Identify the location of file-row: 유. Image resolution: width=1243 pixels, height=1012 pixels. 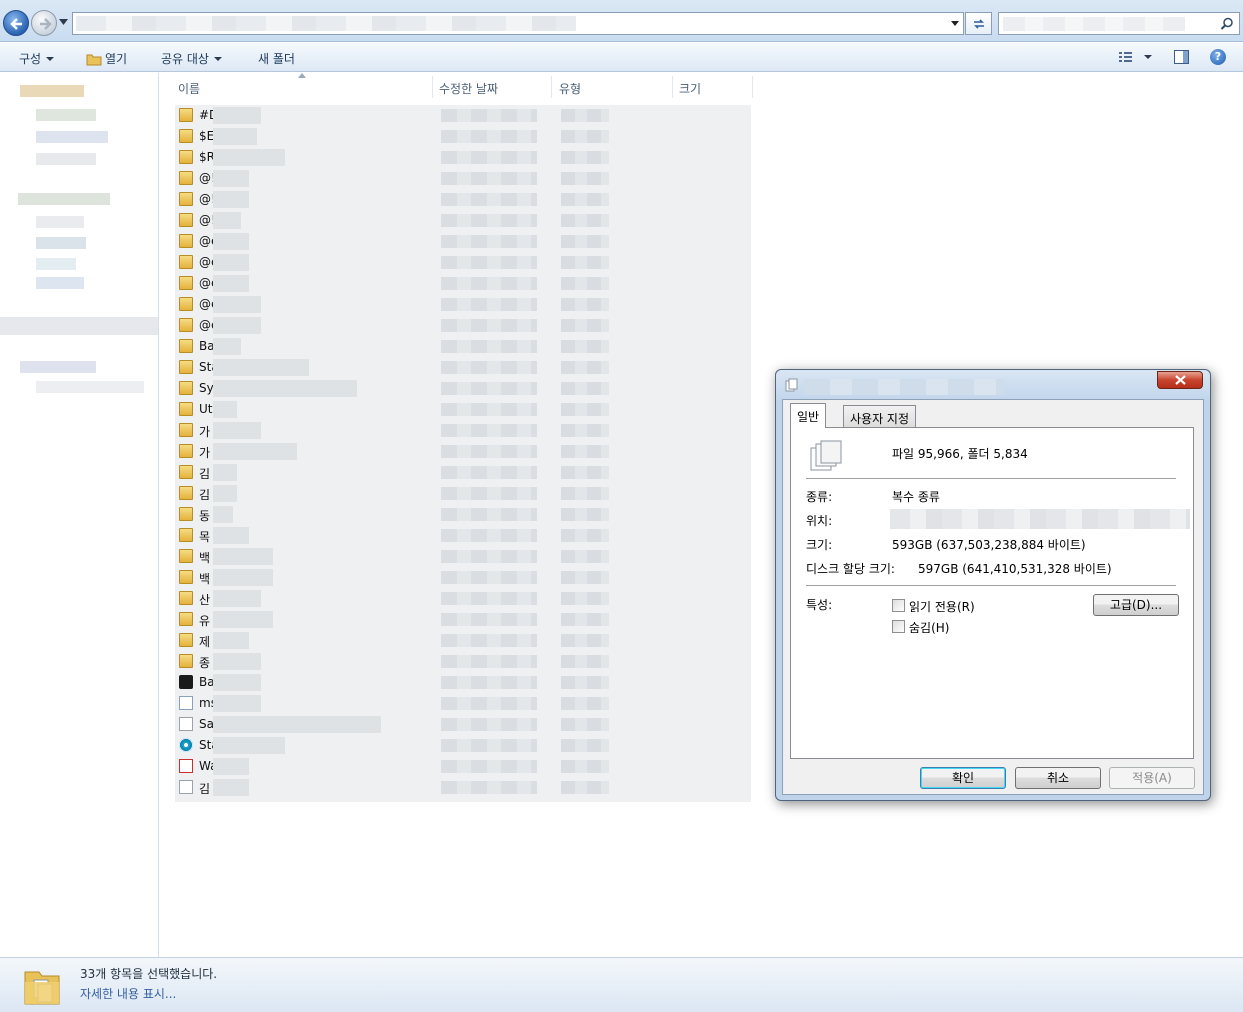
(463, 619).